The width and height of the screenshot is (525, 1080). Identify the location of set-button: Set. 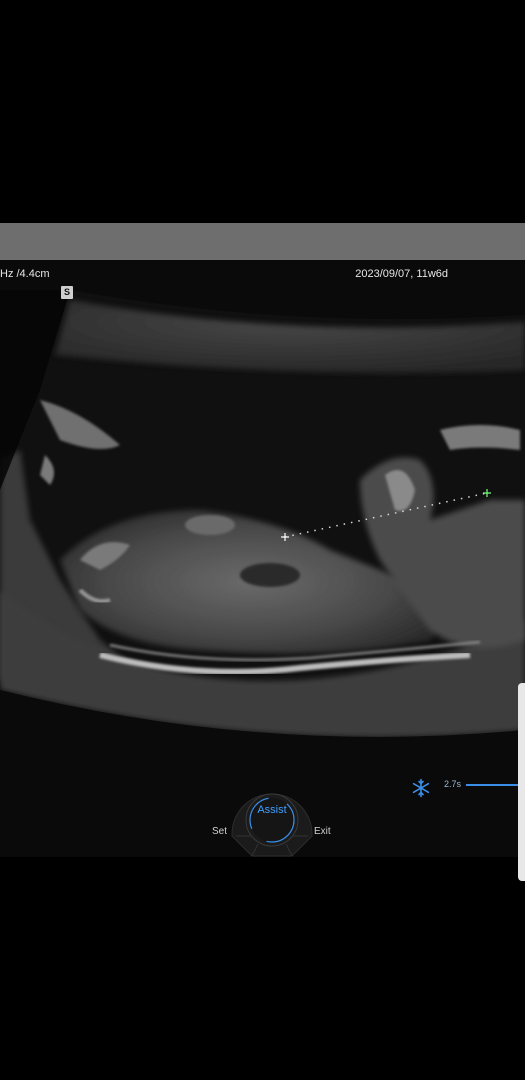
(219, 831).